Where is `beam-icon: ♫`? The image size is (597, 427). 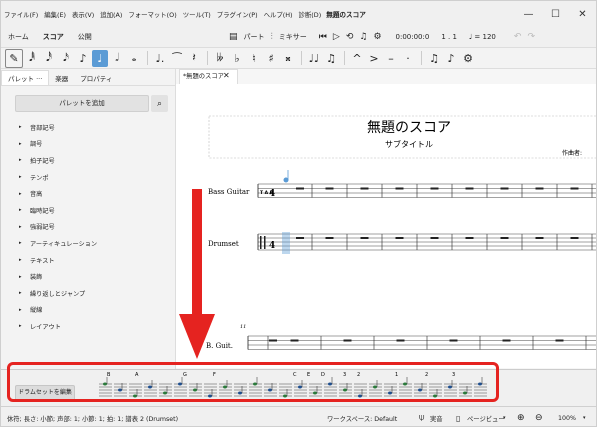 beam-icon: ♫ is located at coordinates (331, 58).